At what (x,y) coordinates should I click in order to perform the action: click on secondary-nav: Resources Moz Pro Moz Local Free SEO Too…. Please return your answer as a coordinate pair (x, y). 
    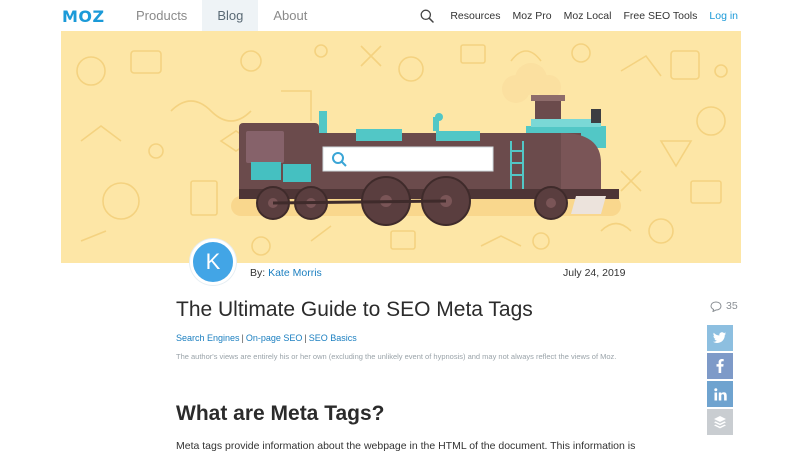
    Looking at the image, I should click on (579, 15).